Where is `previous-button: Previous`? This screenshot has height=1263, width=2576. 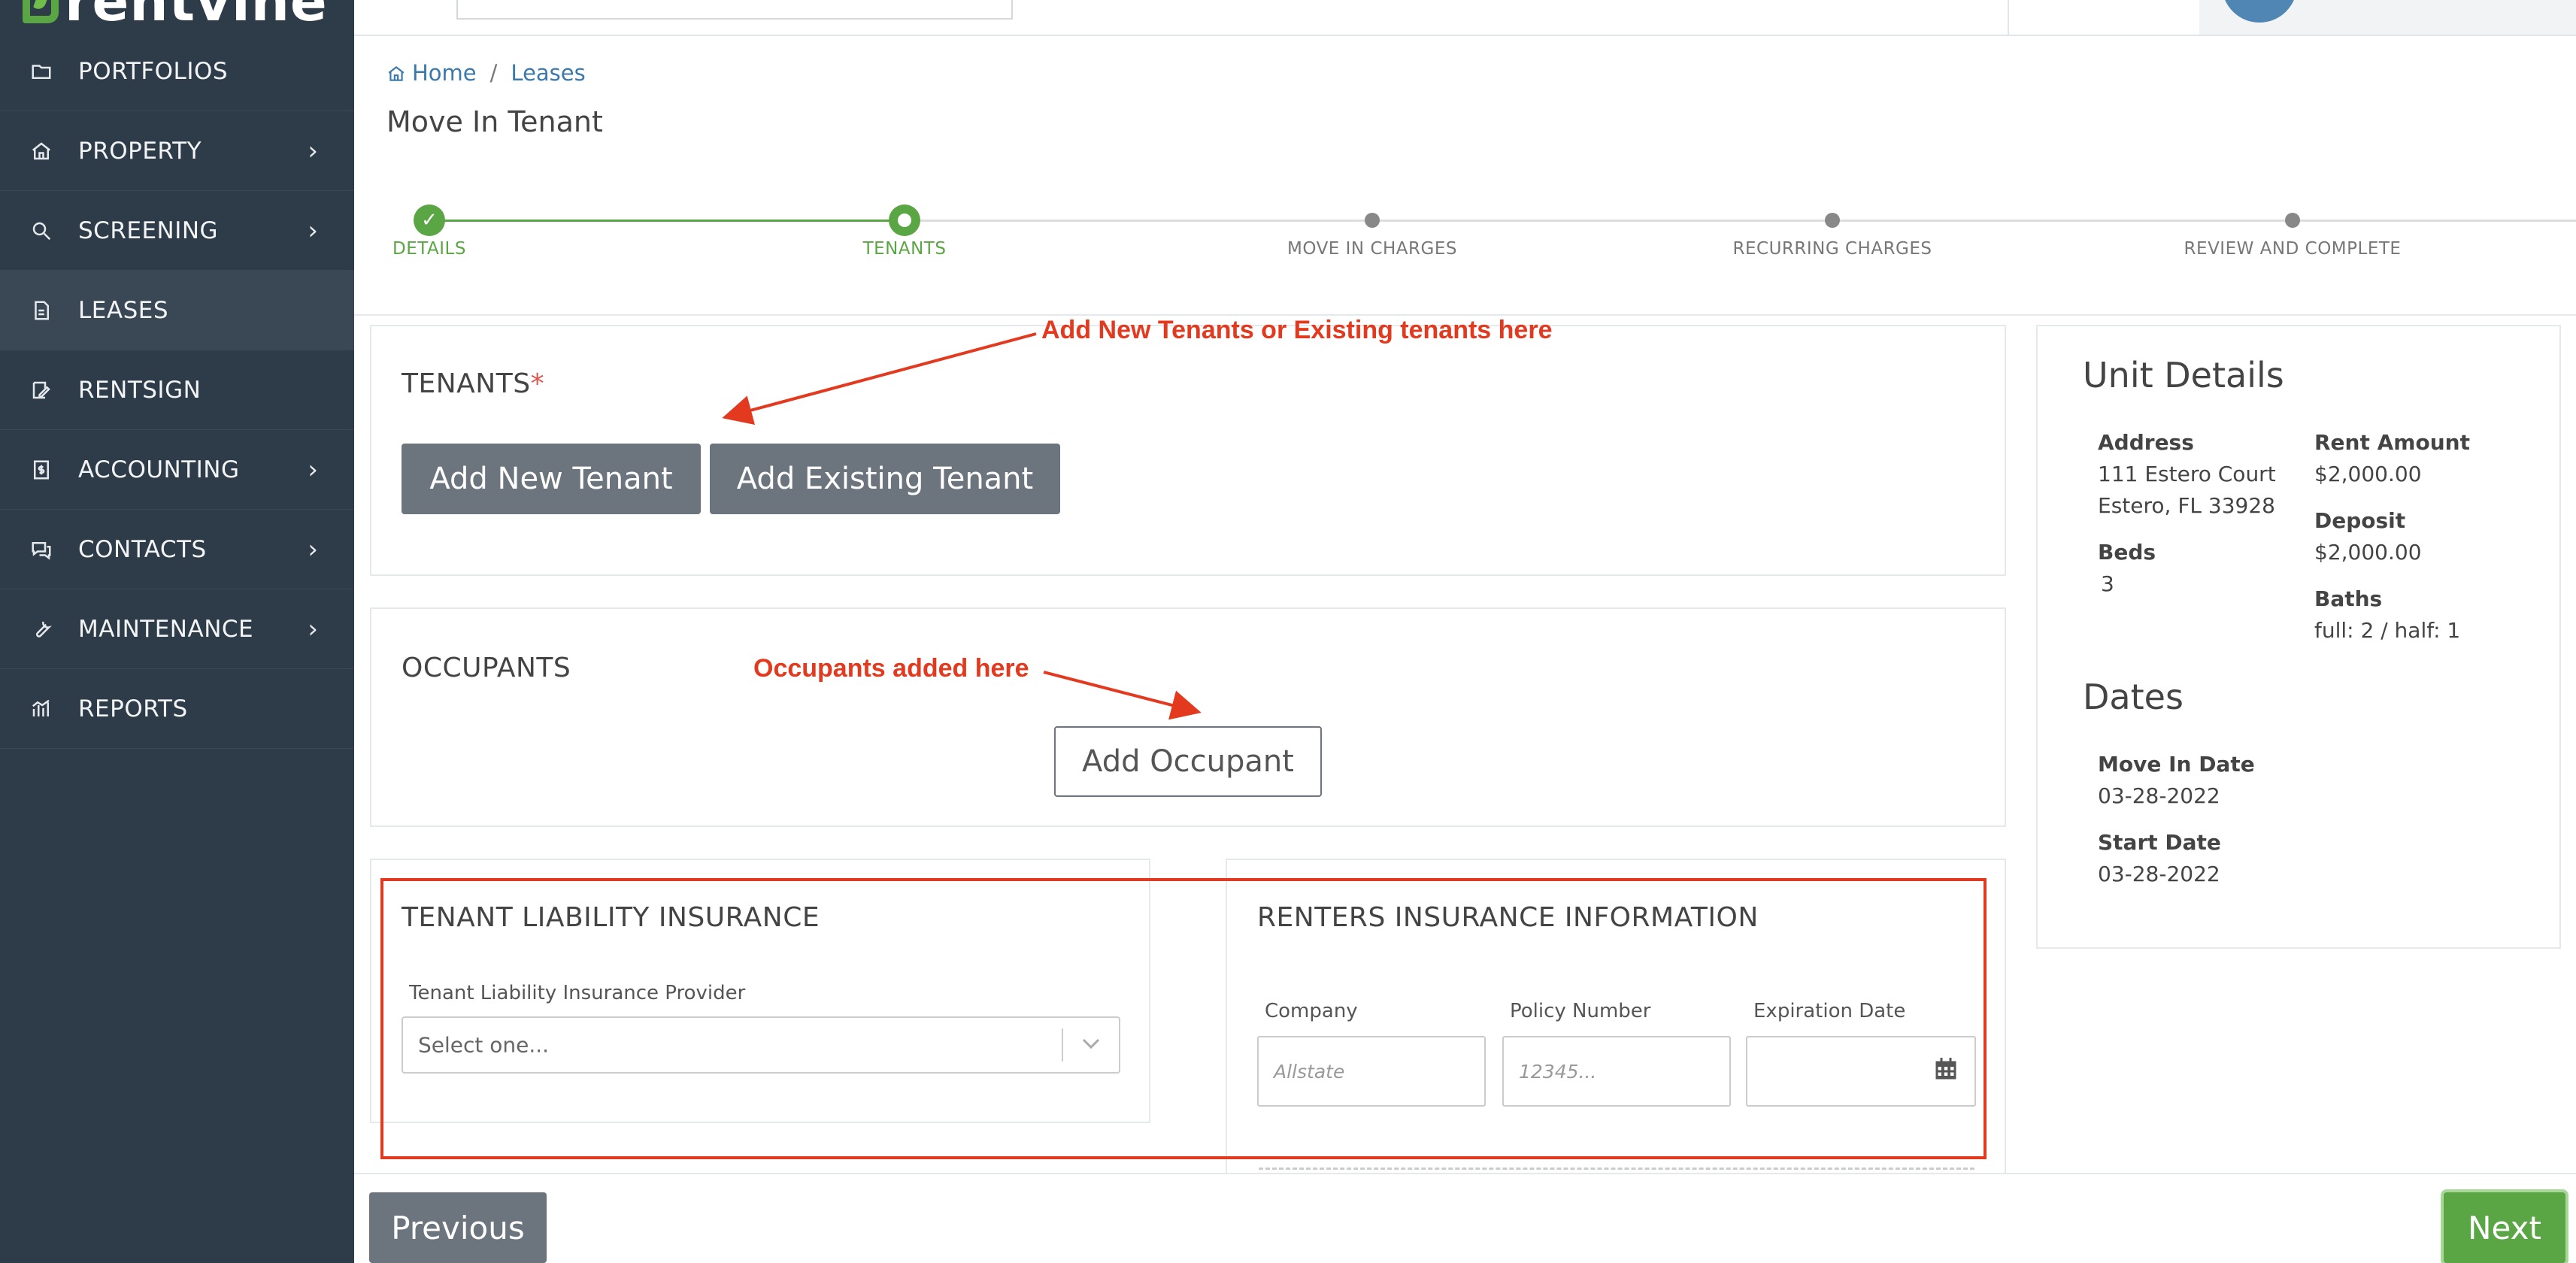 previous-button: Previous is located at coordinates (458, 1227).